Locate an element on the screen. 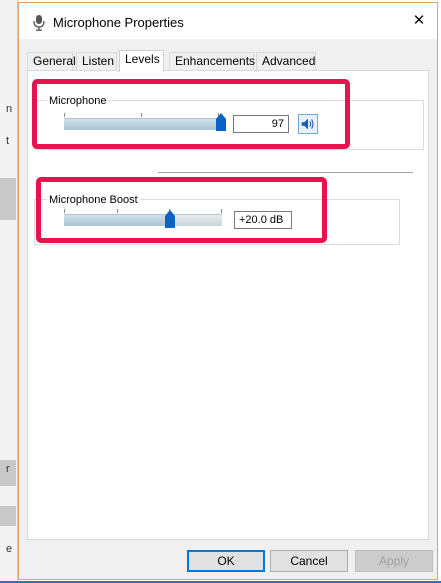  tab-listen: Listen is located at coordinates (96, 61).